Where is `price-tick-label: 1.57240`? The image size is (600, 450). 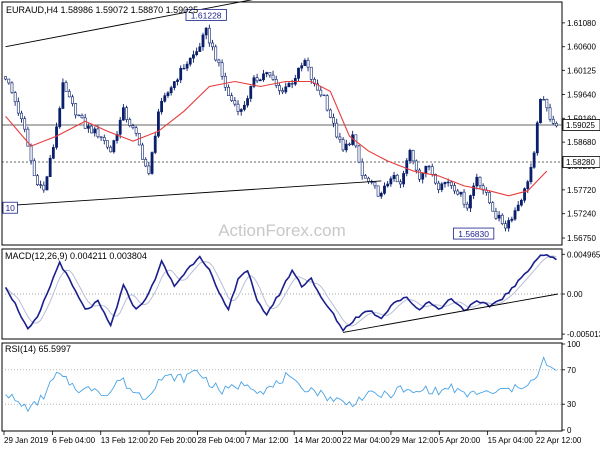
price-tick-label: 1.57240 is located at coordinates (581, 214).